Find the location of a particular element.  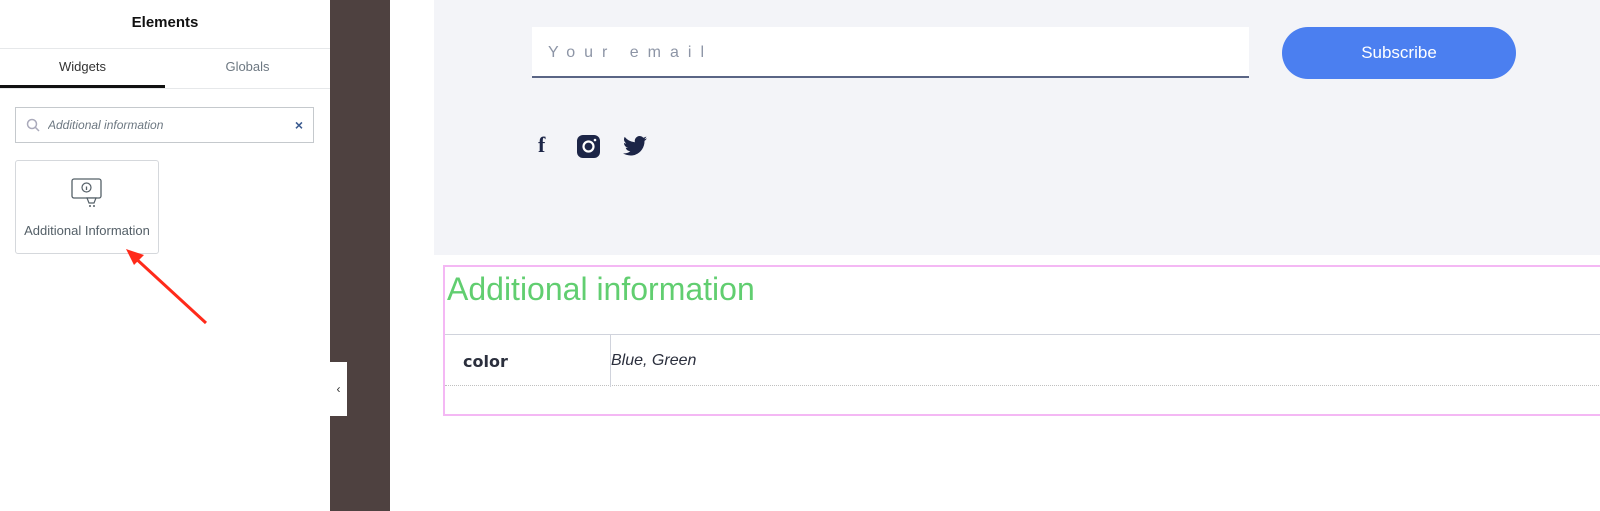

panel-tabs: Widgets Globals is located at coordinates (165, 69).